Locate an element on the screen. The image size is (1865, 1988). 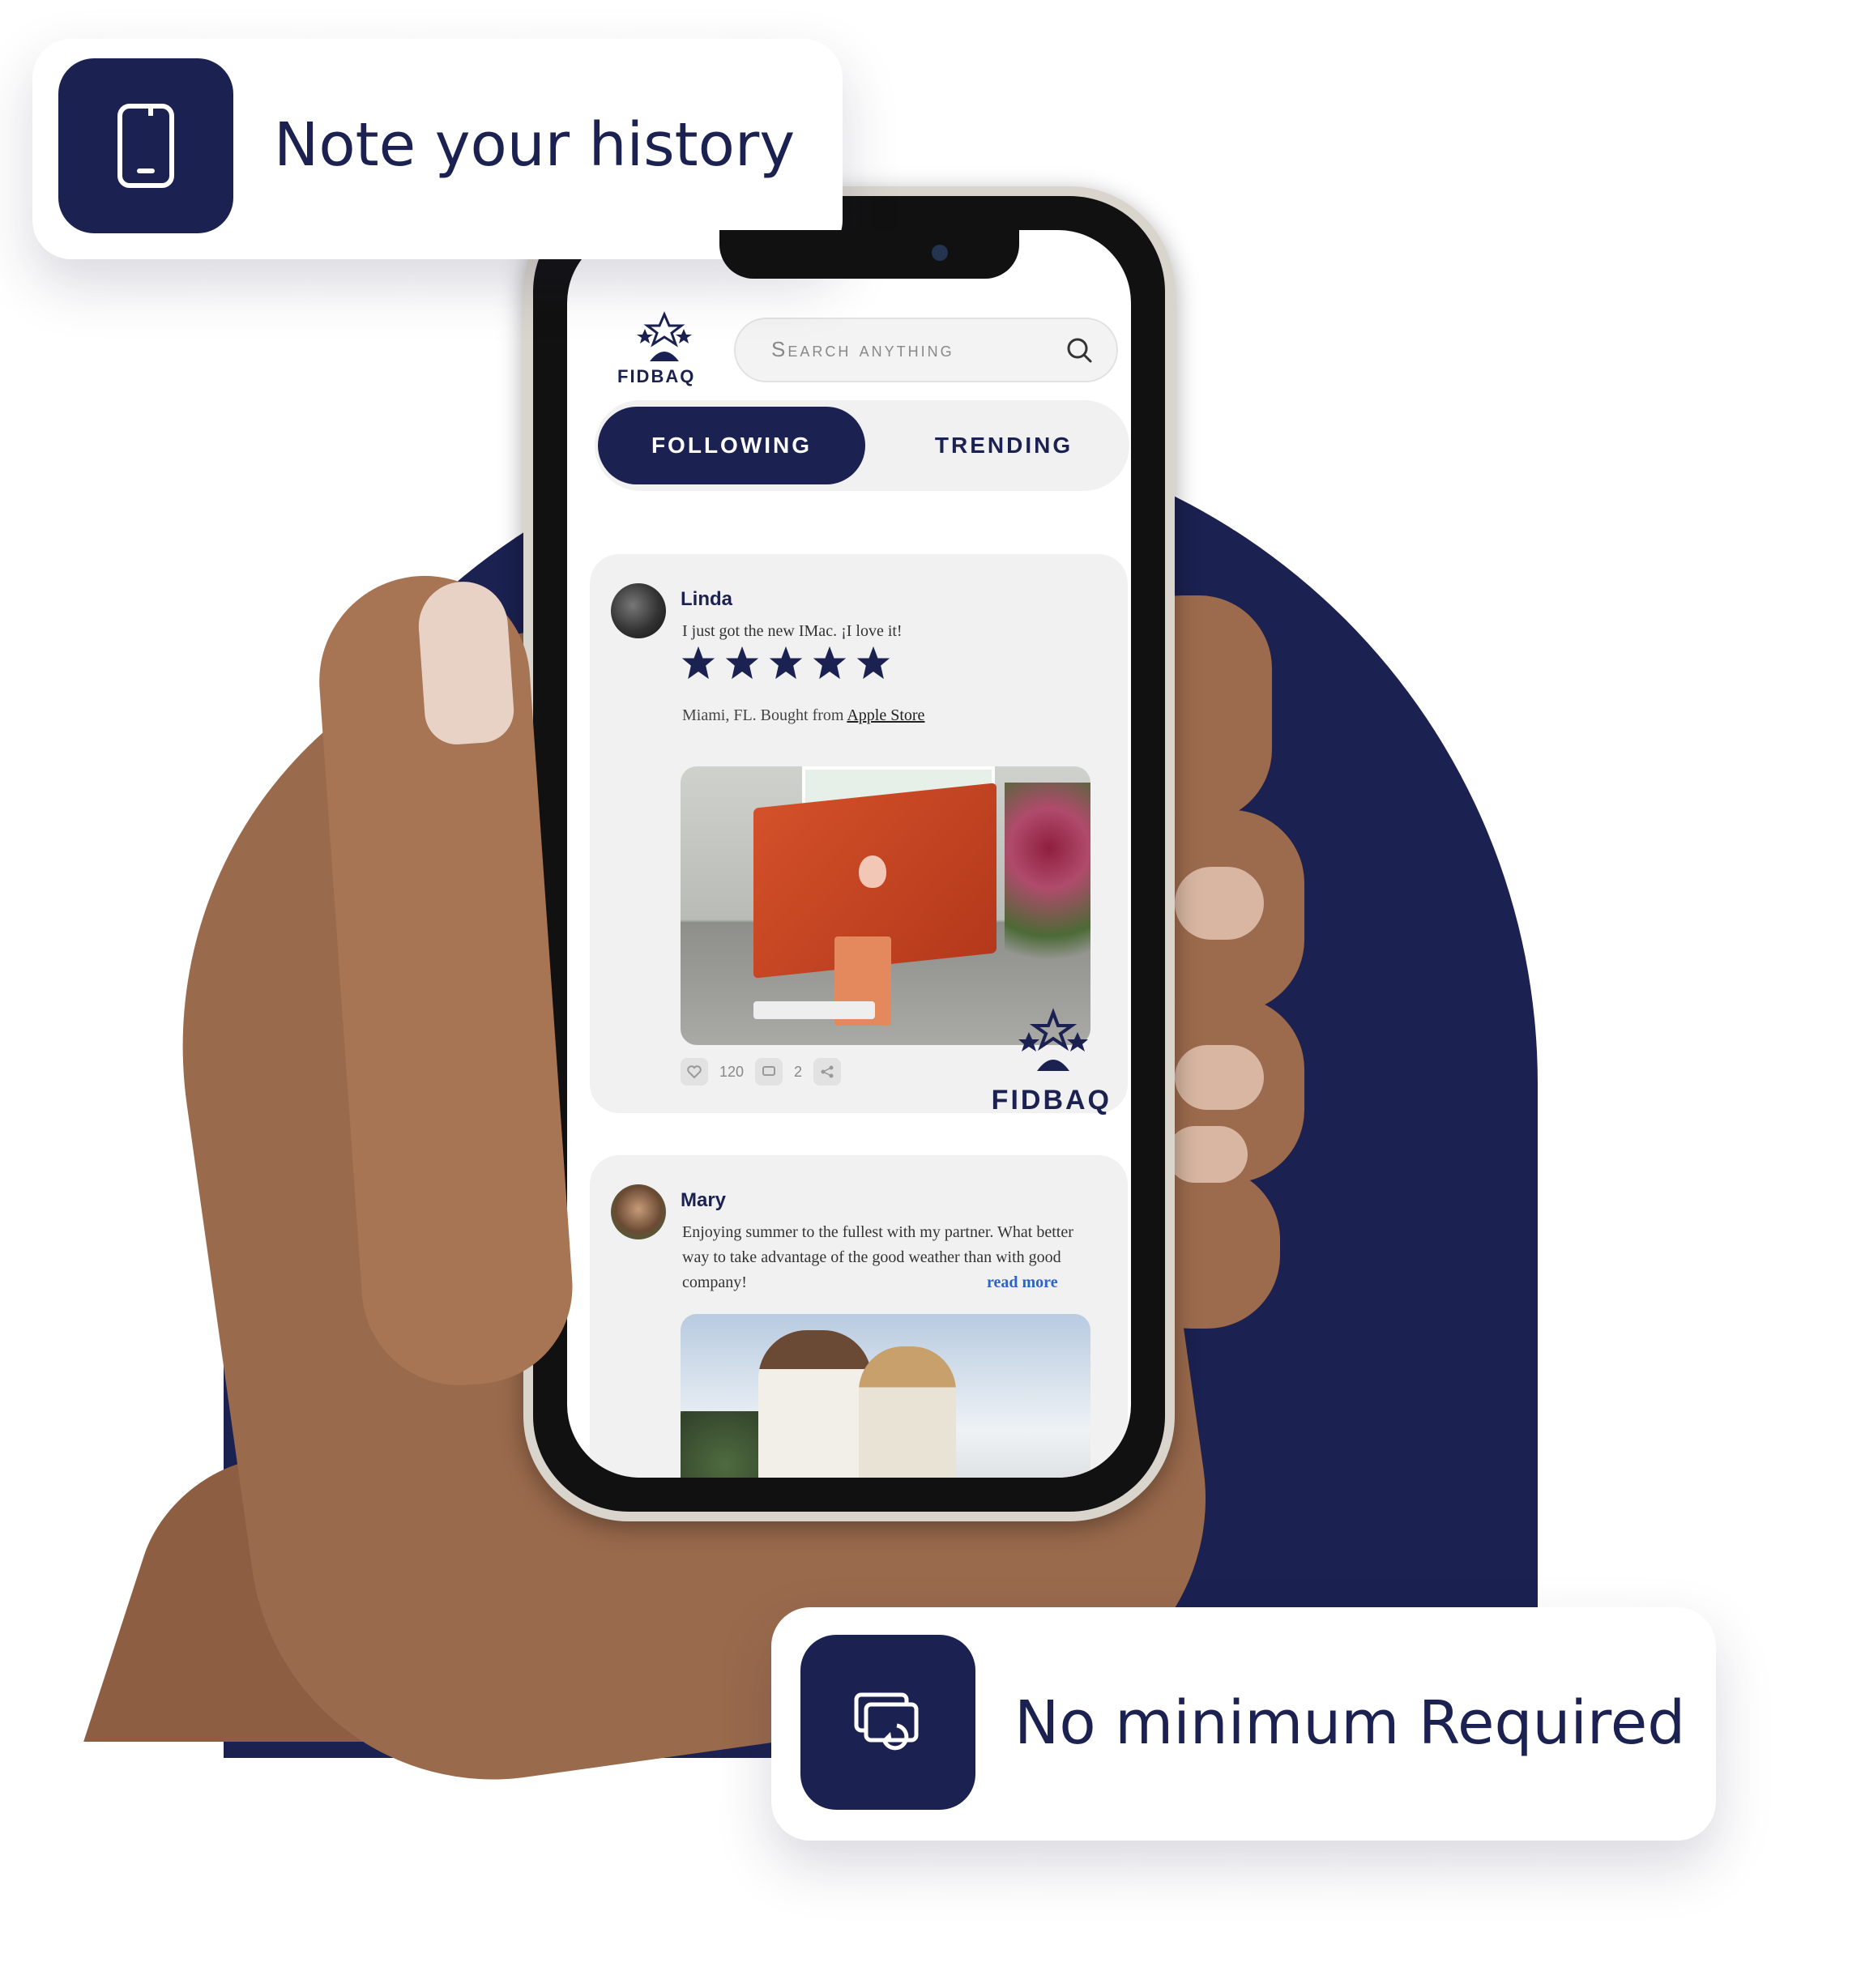
location-text: Miami, FL. Bought from is located at coordinates (764, 715).